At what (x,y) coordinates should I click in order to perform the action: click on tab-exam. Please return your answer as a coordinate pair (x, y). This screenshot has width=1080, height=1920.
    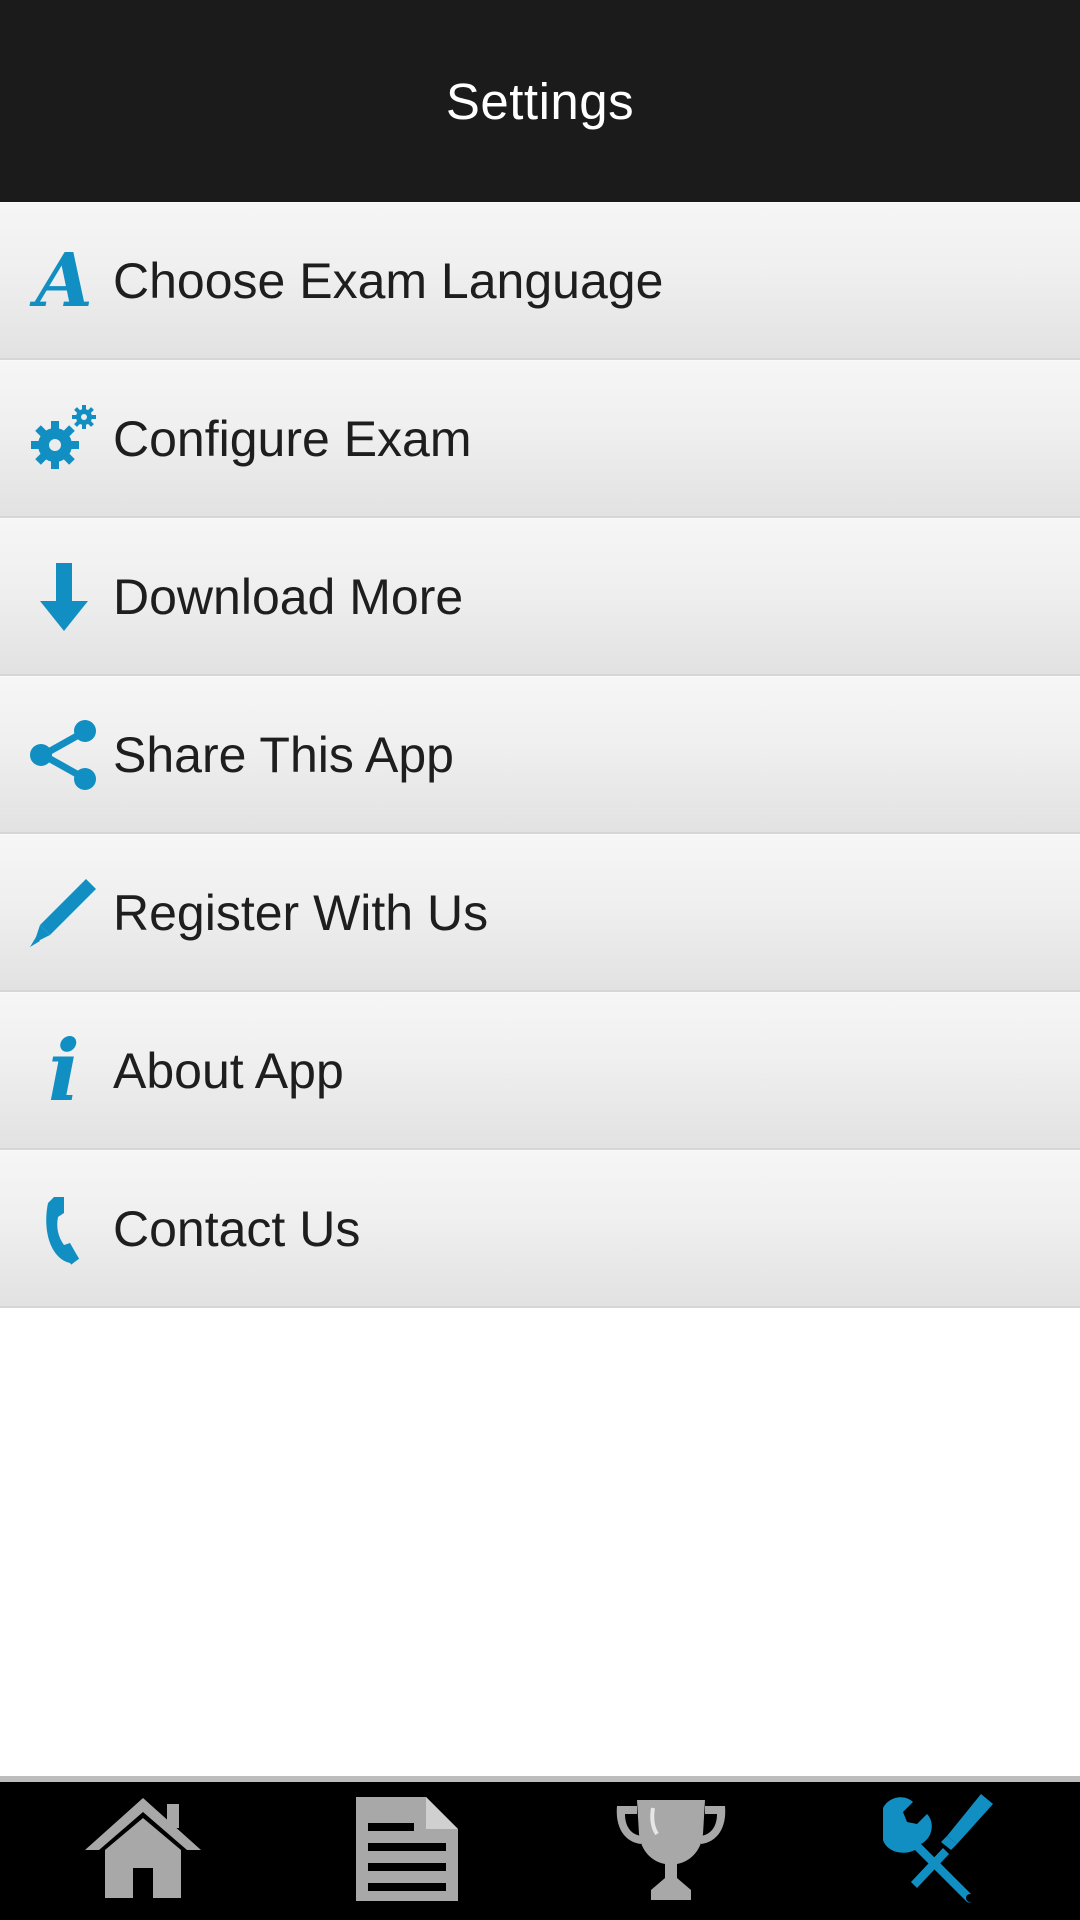
    Looking at the image, I should click on (407, 1851).